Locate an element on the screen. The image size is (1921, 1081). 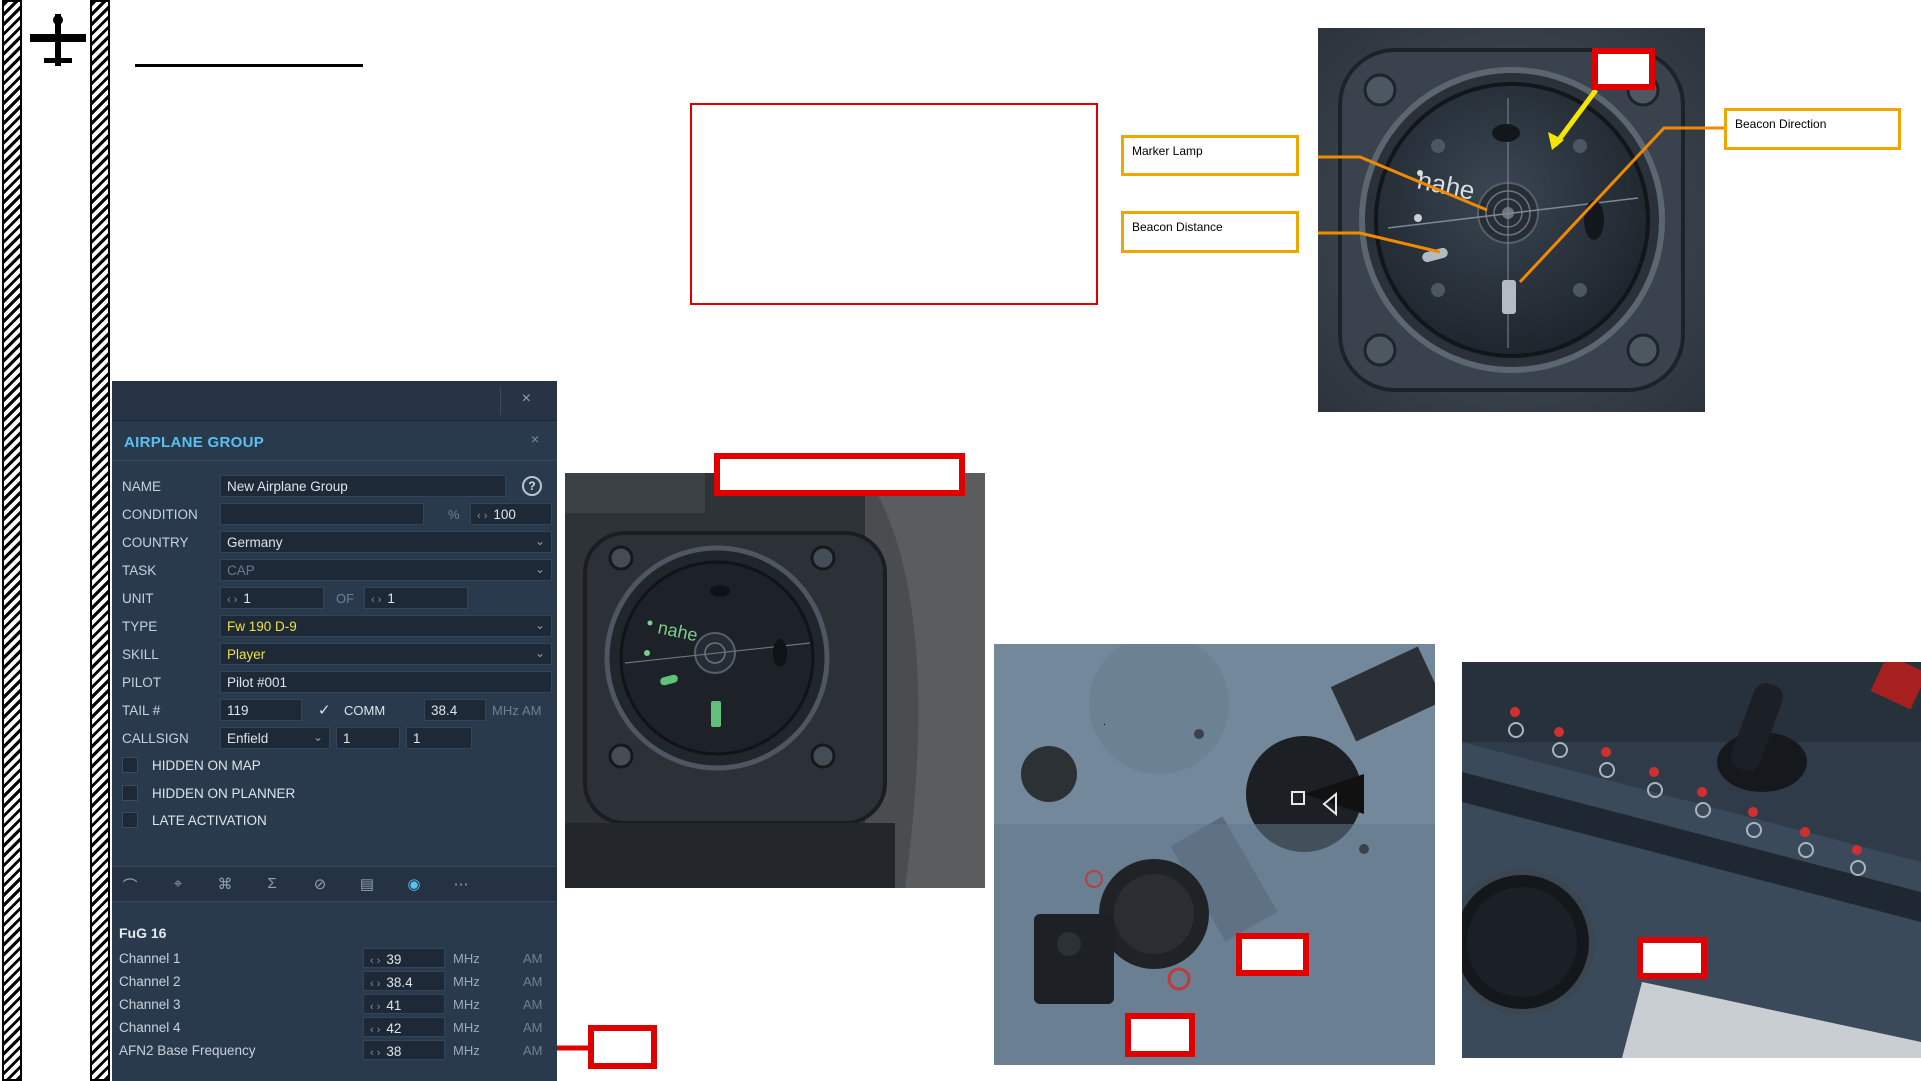
unit-of-stepper: ‹ › 1 is located at coordinates (416, 598).